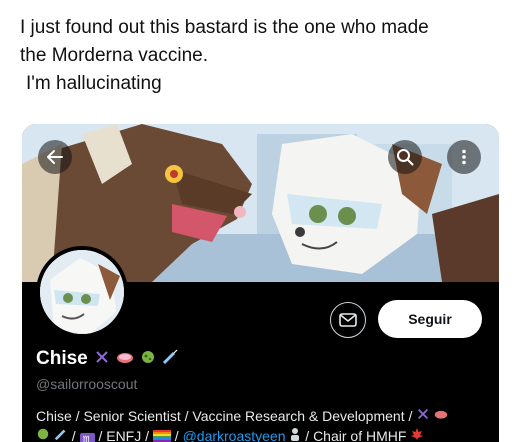 This screenshot has width=520, height=442. I want to click on envelope-icon, so click(348, 320).